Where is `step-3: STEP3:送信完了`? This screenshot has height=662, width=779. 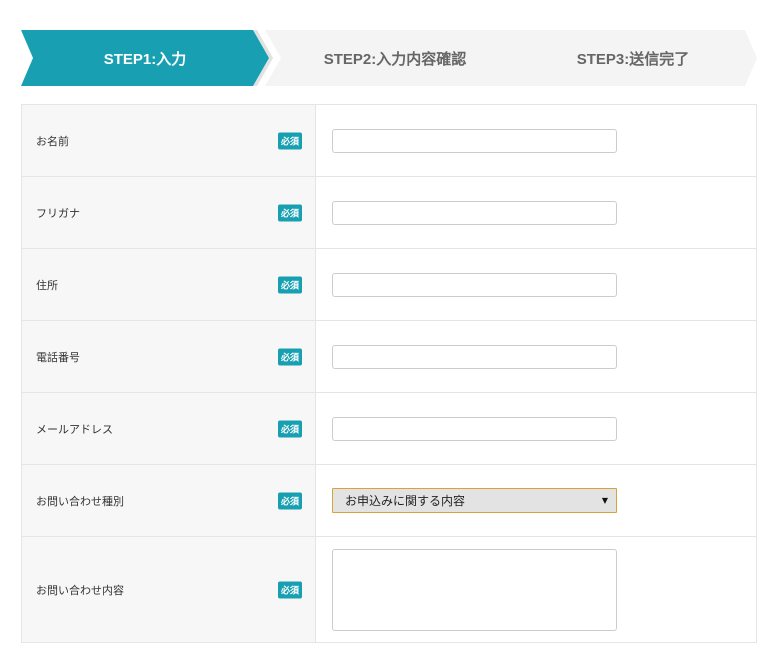
step-3: STEP3:送信完了 is located at coordinates (633, 58).